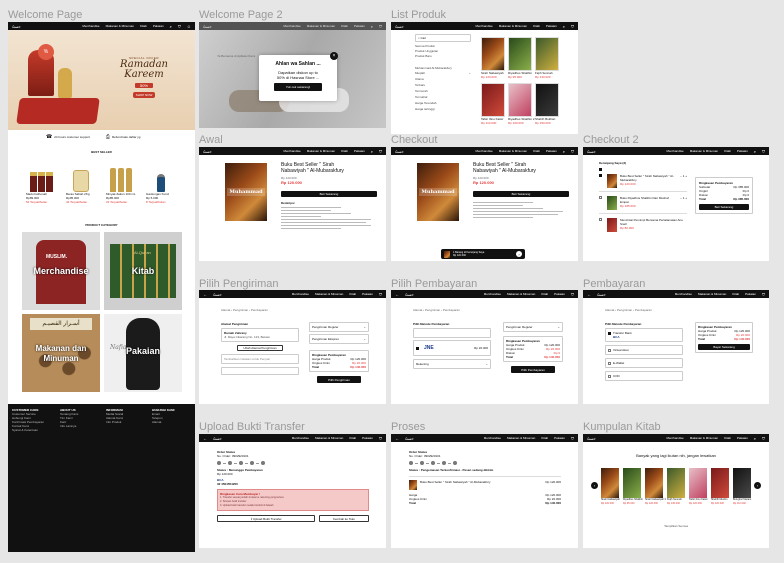 This screenshot has width=784, height=563. What do you see at coordinates (260, 348) in the screenshot?
I see `change-address-button: Ubah Alamat Pengiriman` at bounding box center [260, 348].